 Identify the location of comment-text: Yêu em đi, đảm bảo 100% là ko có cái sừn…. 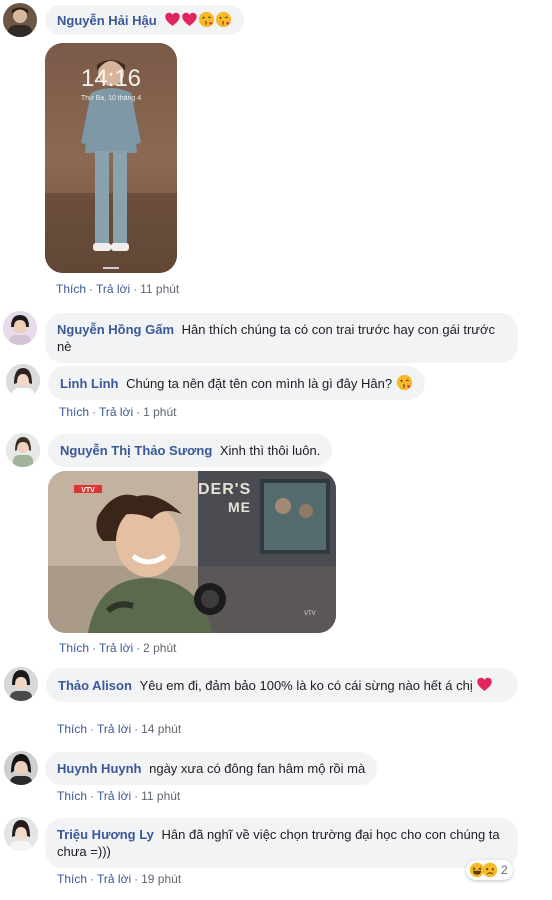
(306, 685).